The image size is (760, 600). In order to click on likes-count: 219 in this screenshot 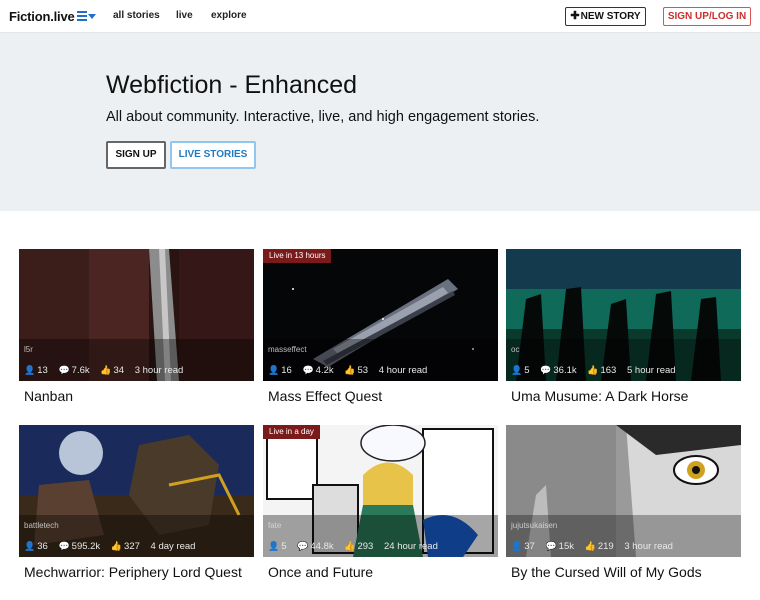, I will do `click(605, 546)`.